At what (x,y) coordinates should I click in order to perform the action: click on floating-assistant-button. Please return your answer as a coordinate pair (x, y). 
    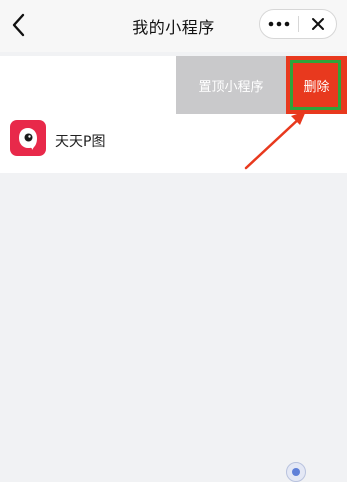
    Looking at the image, I should click on (296, 472).